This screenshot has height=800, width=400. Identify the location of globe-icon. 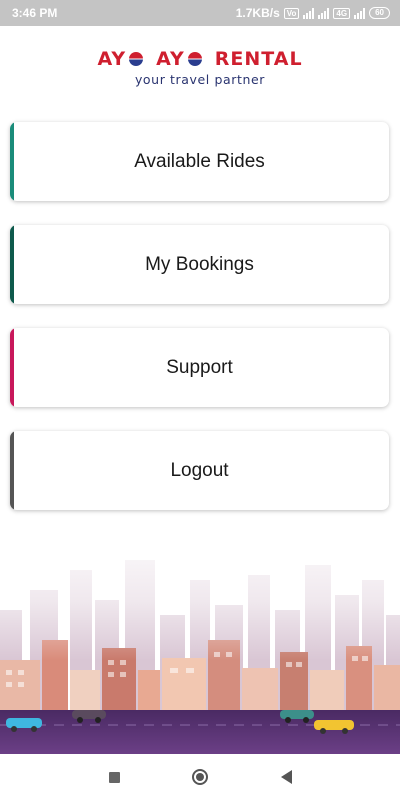
(136, 59).